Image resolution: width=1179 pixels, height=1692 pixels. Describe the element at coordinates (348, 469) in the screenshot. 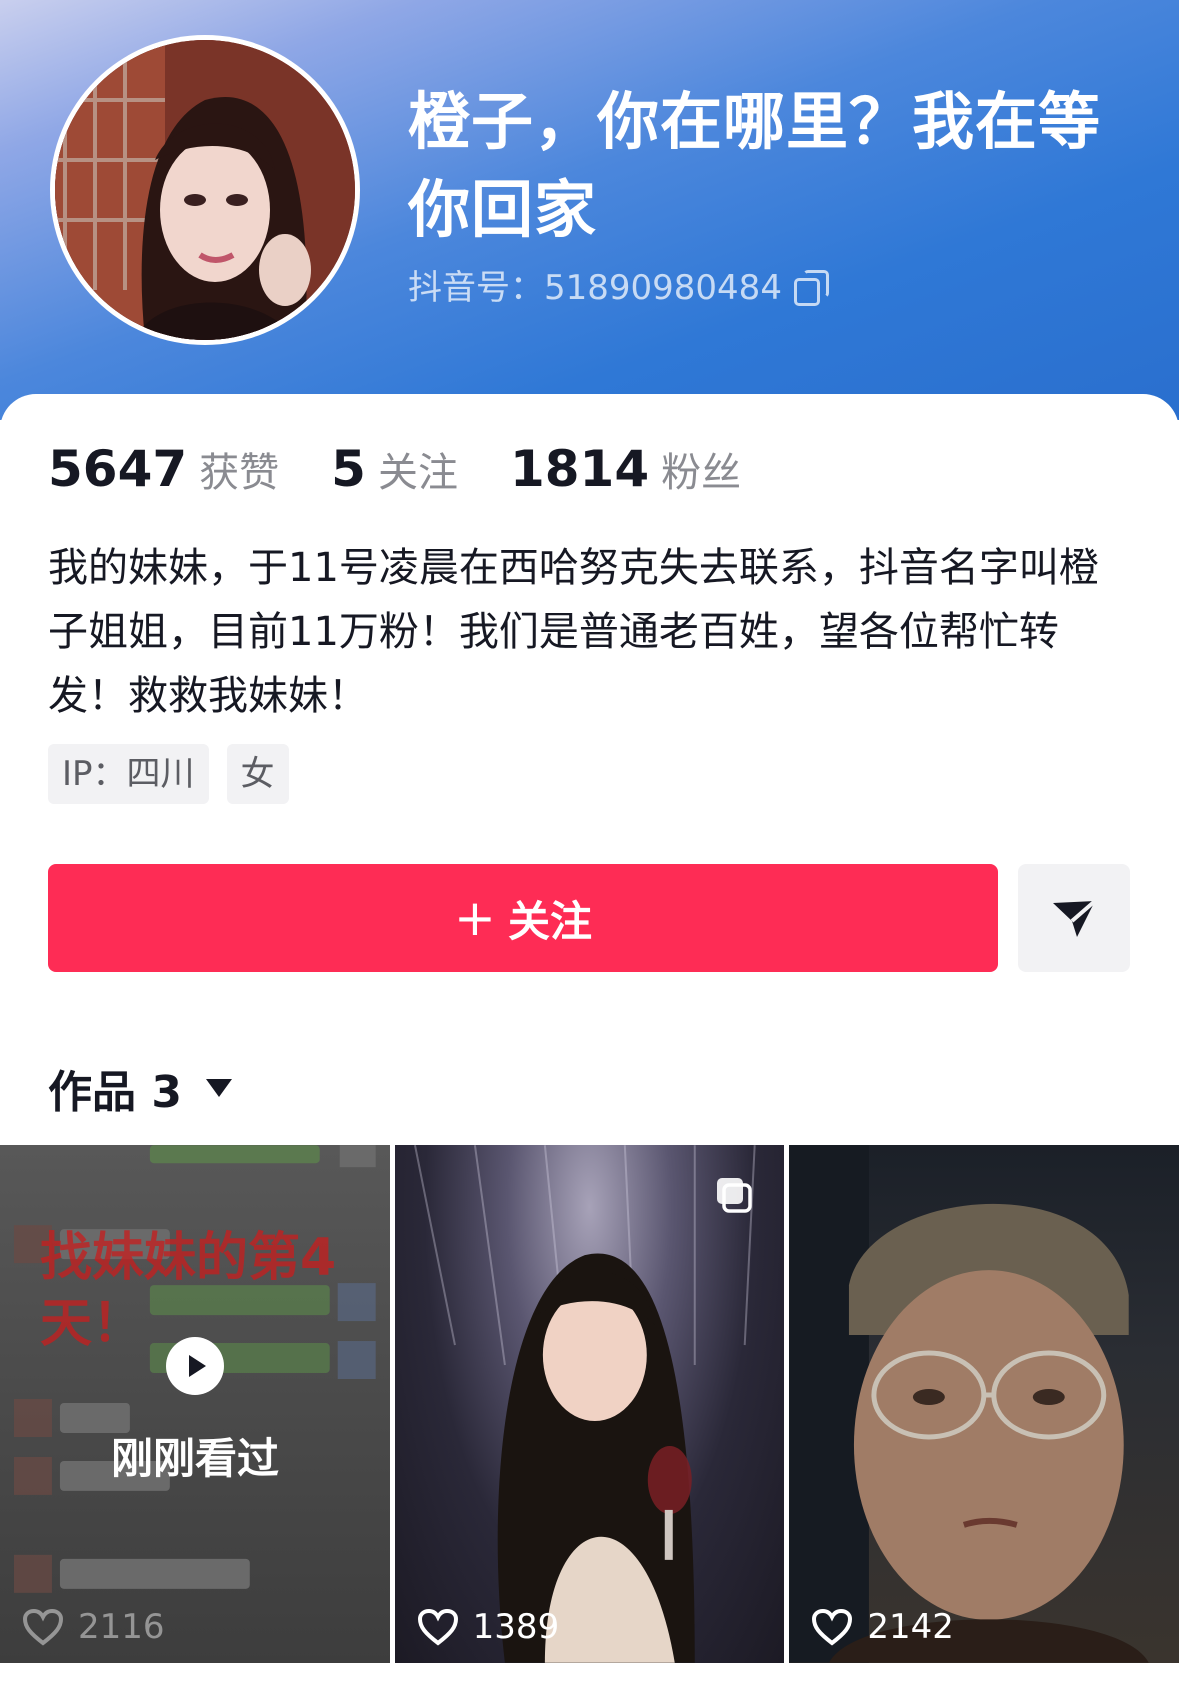

I see `stat-following-value: 5` at that location.